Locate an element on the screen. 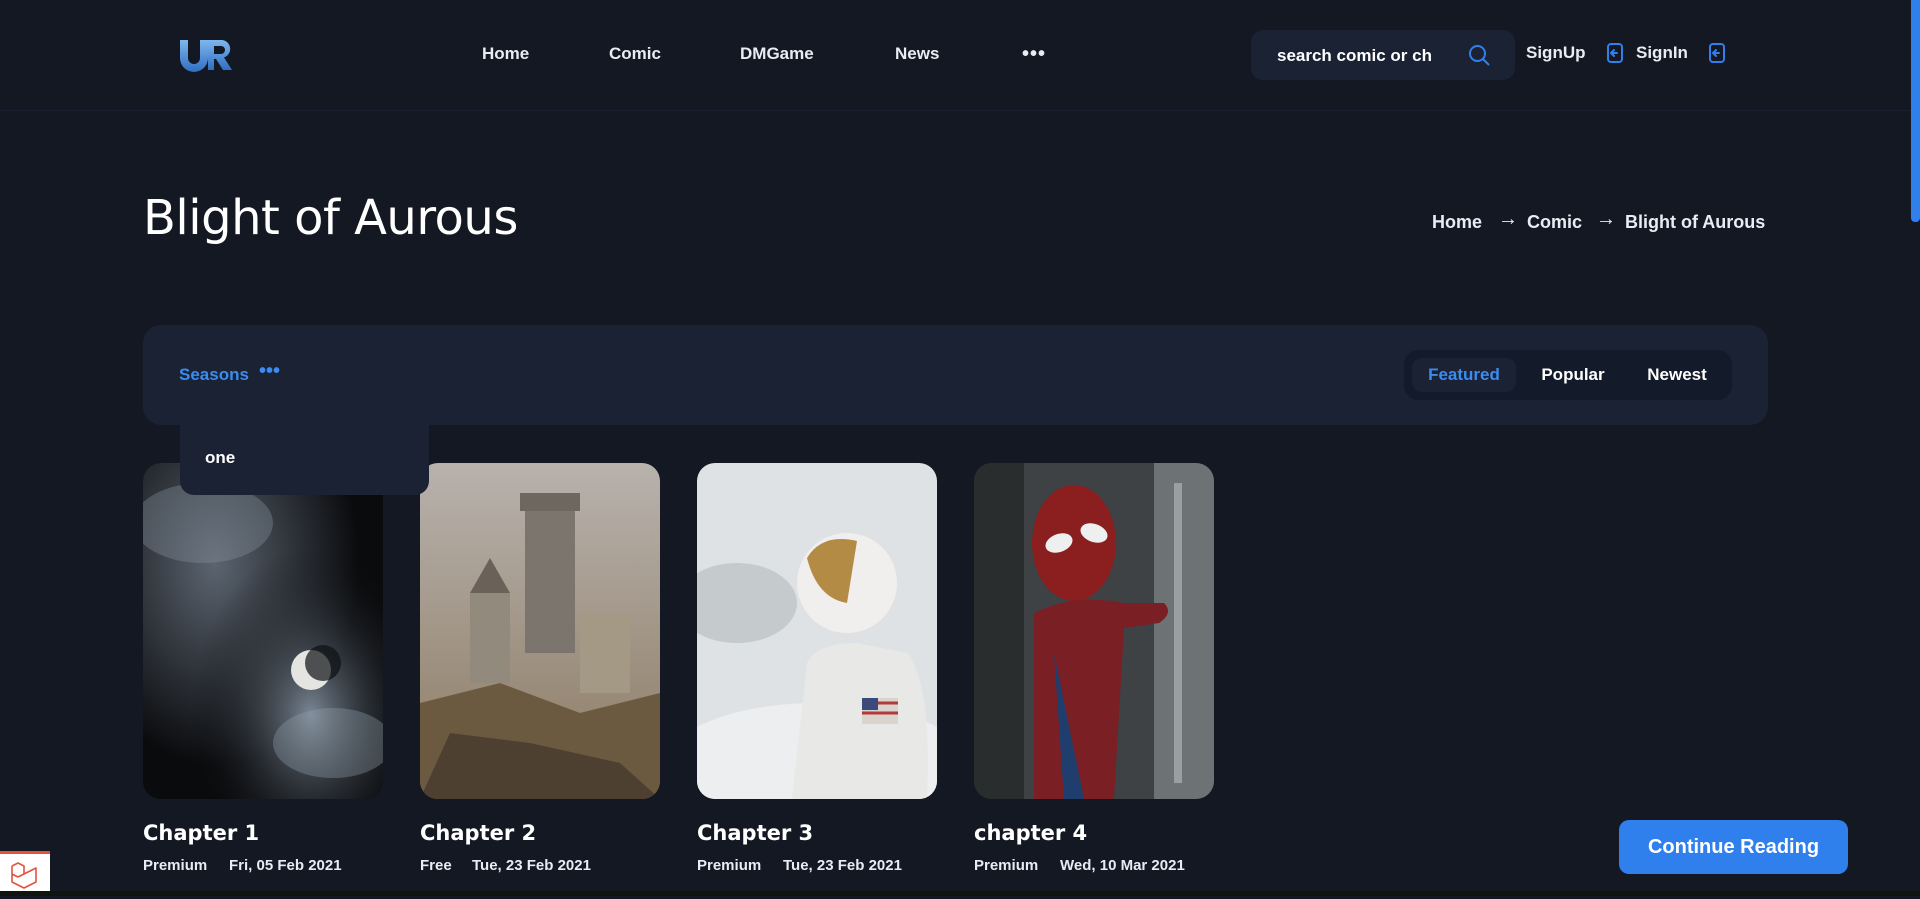 The height and width of the screenshot is (899, 1920). chapter-card: Chapter 1 Premium Fri, 05 Feb 2021 is located at coordinates (263, 668).